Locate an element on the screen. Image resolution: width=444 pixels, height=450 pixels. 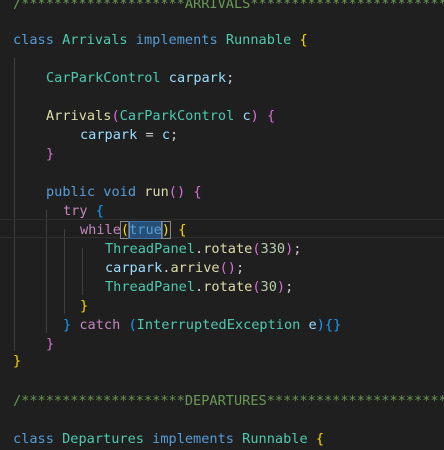
code-line-close-brace: } is located at coordinates (50, 154).